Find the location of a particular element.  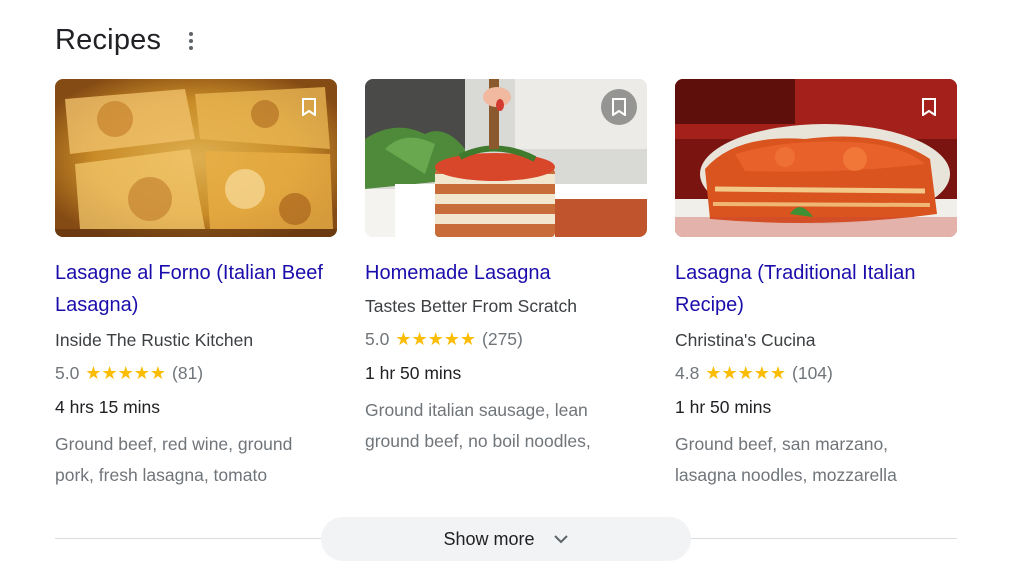

chevron-down-icon is located at coordinates (561, 539).